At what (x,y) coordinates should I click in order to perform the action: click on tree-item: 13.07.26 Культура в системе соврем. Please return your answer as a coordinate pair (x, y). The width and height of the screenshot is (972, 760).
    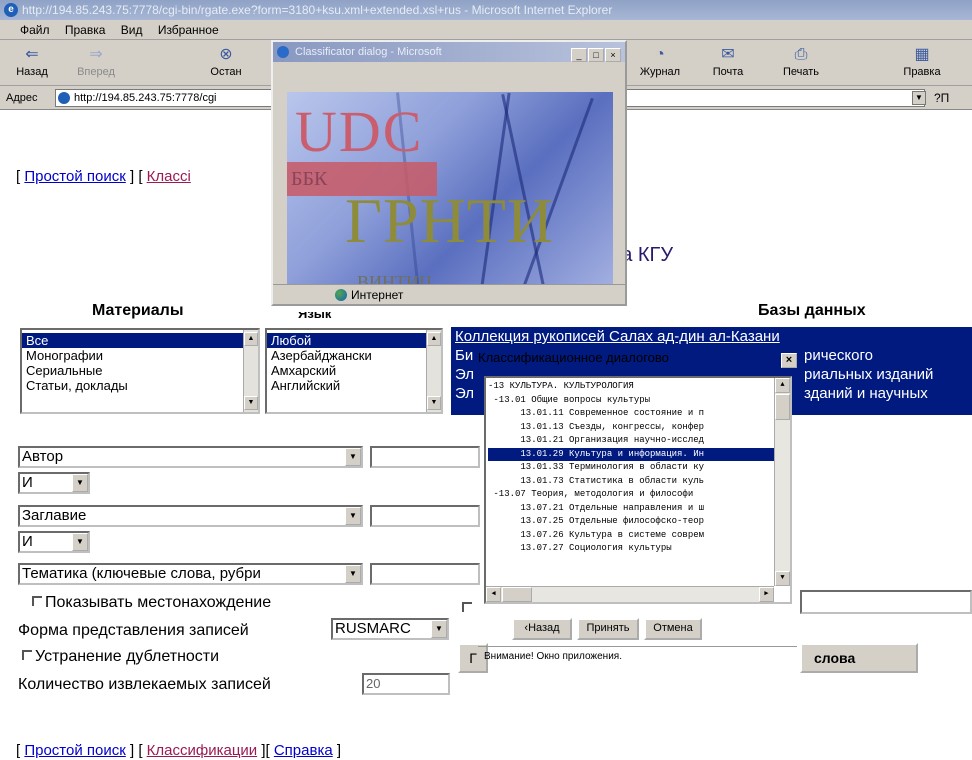
    Looking at the image, I should click on (639, 536).